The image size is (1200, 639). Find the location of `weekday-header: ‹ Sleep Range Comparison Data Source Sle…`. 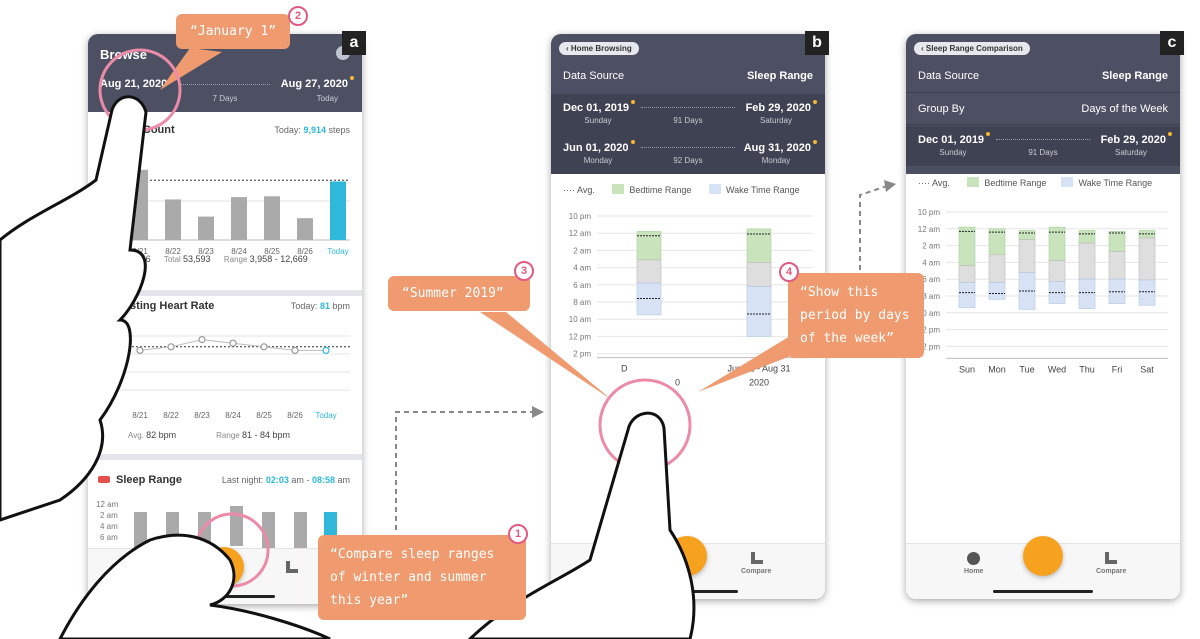

weekday-header: ‹ Sleep Range Comparison Data Source Sle… is located at coordinates (1043, 104).